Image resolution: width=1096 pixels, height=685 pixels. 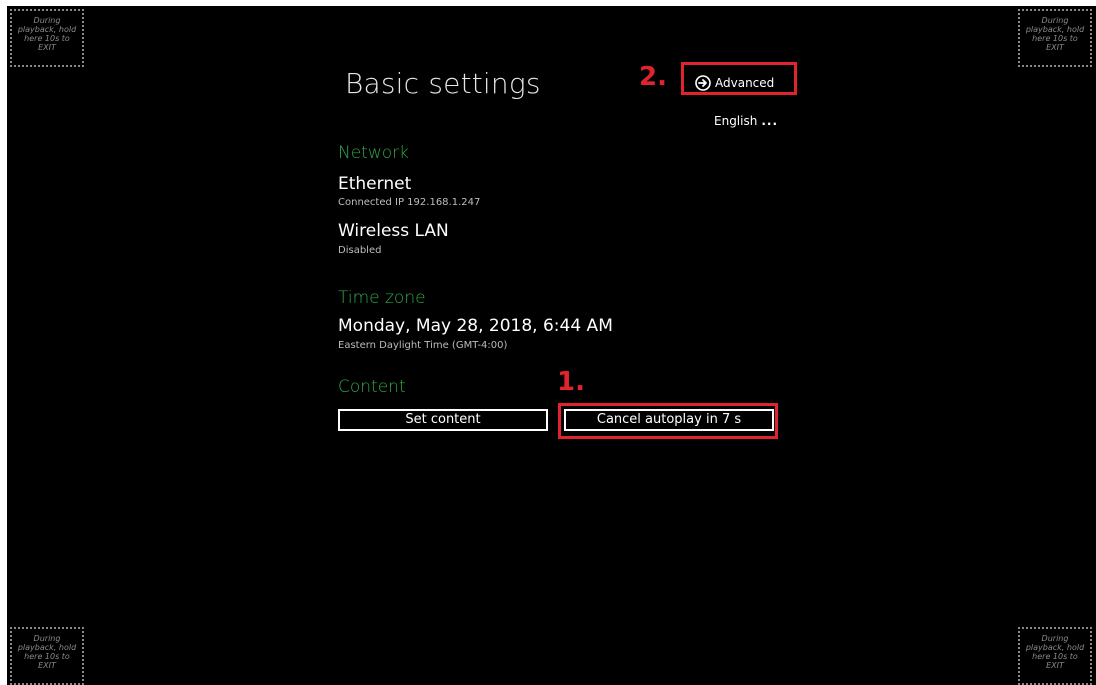 I want to click on wireless-lan-status: Disabled, so click(x=360, y=250).